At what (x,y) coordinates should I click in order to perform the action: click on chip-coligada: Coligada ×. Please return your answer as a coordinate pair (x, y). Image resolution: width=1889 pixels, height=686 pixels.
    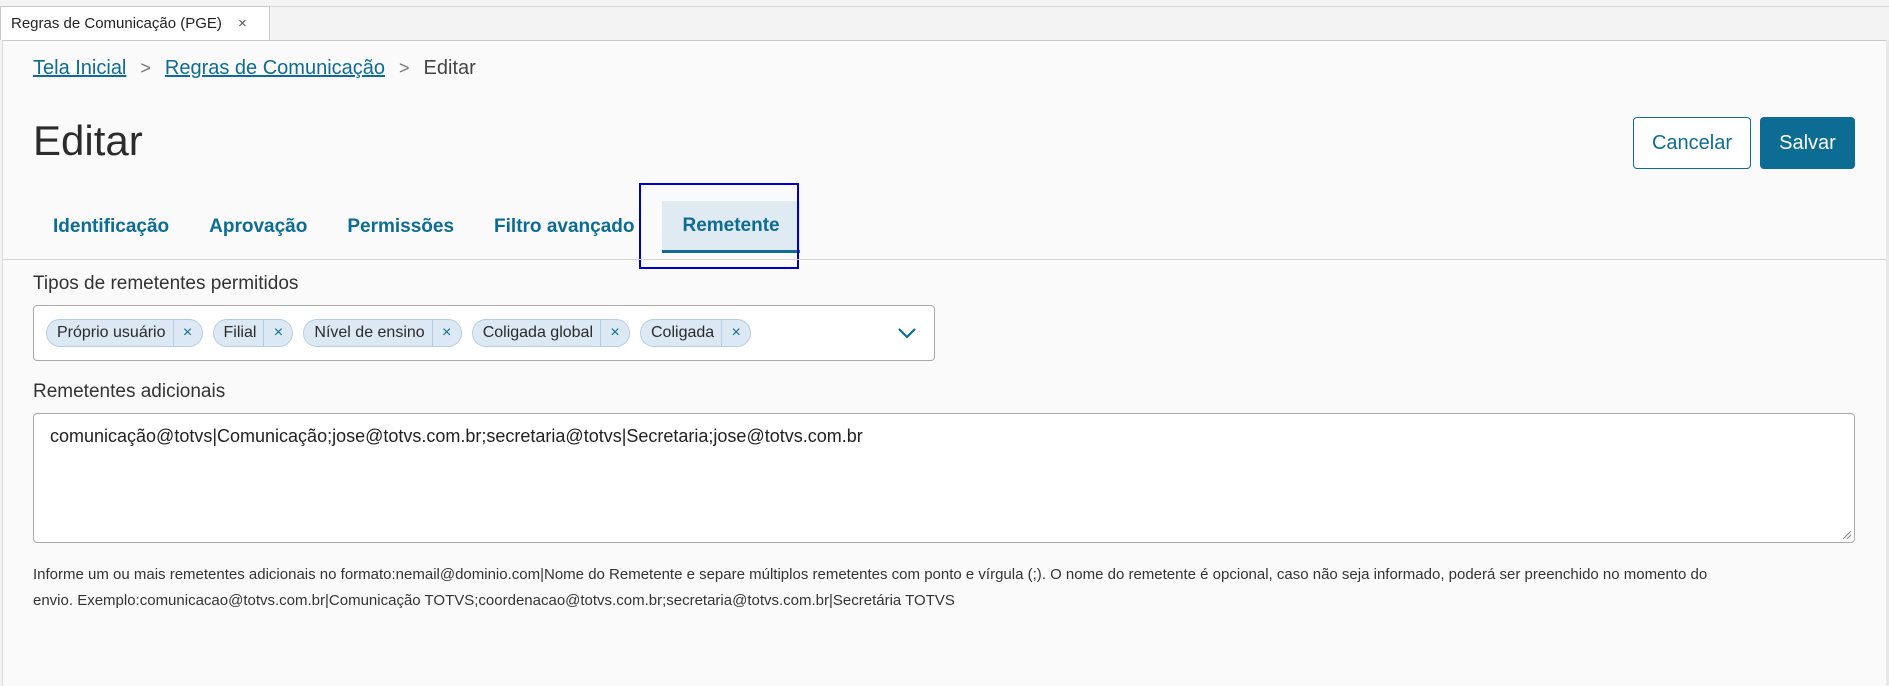
    Looking at the image, I should click on (696, 333).